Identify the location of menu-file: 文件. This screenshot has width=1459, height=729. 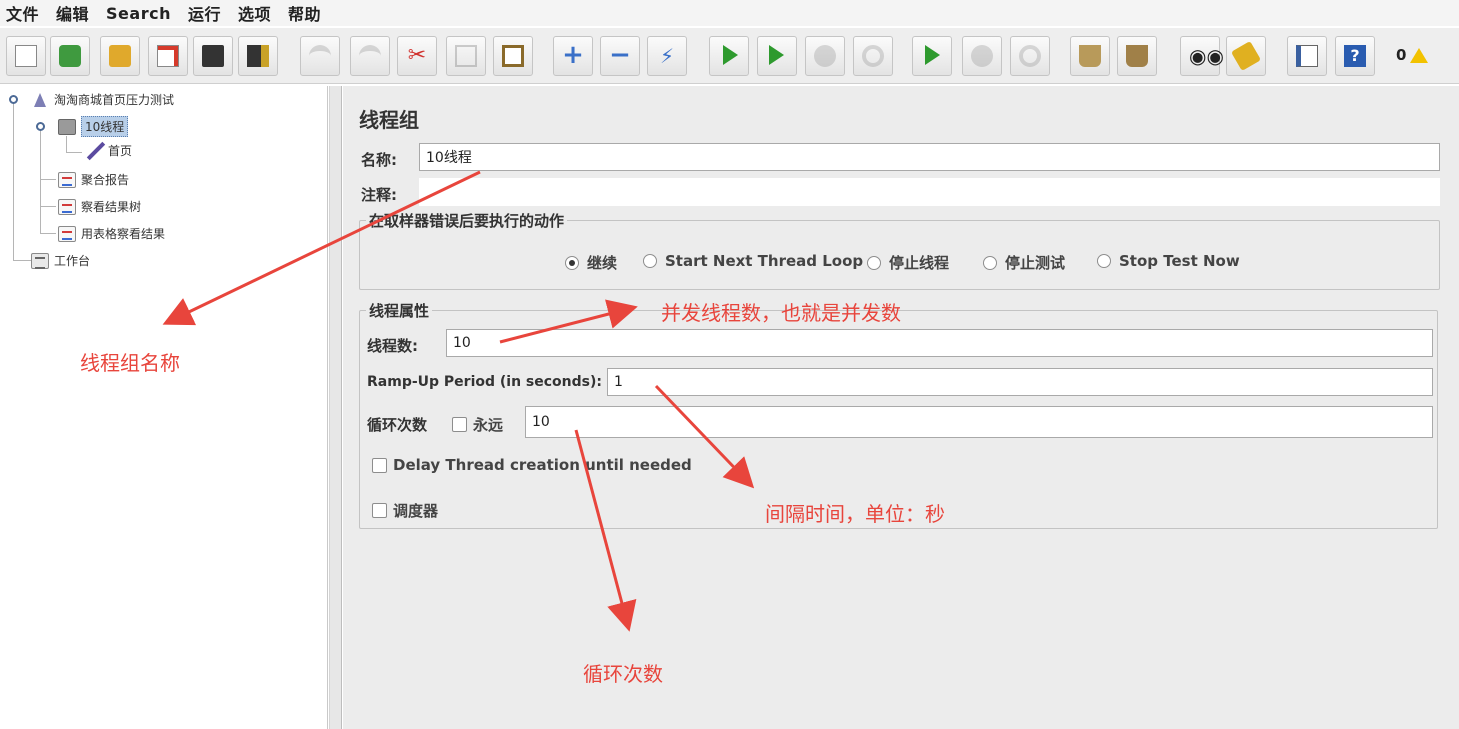
(22, 13).